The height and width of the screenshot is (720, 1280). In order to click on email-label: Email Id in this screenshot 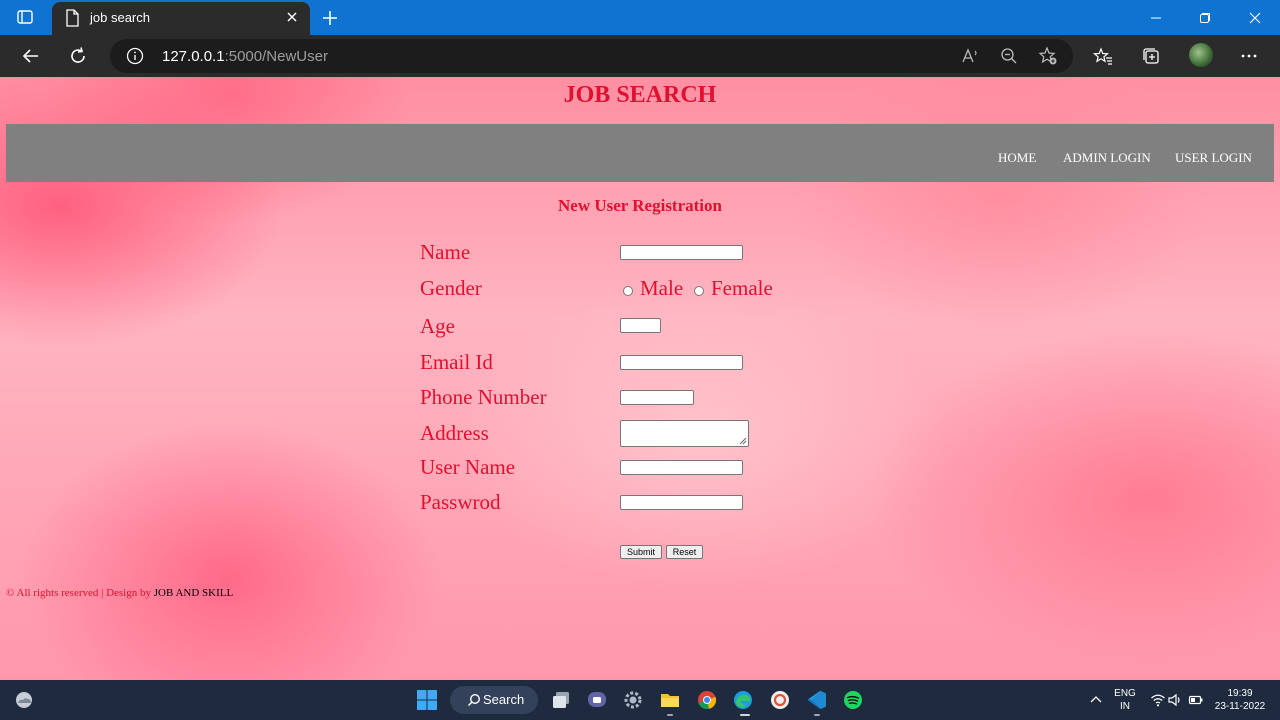, I will do `click(456, 362)`.